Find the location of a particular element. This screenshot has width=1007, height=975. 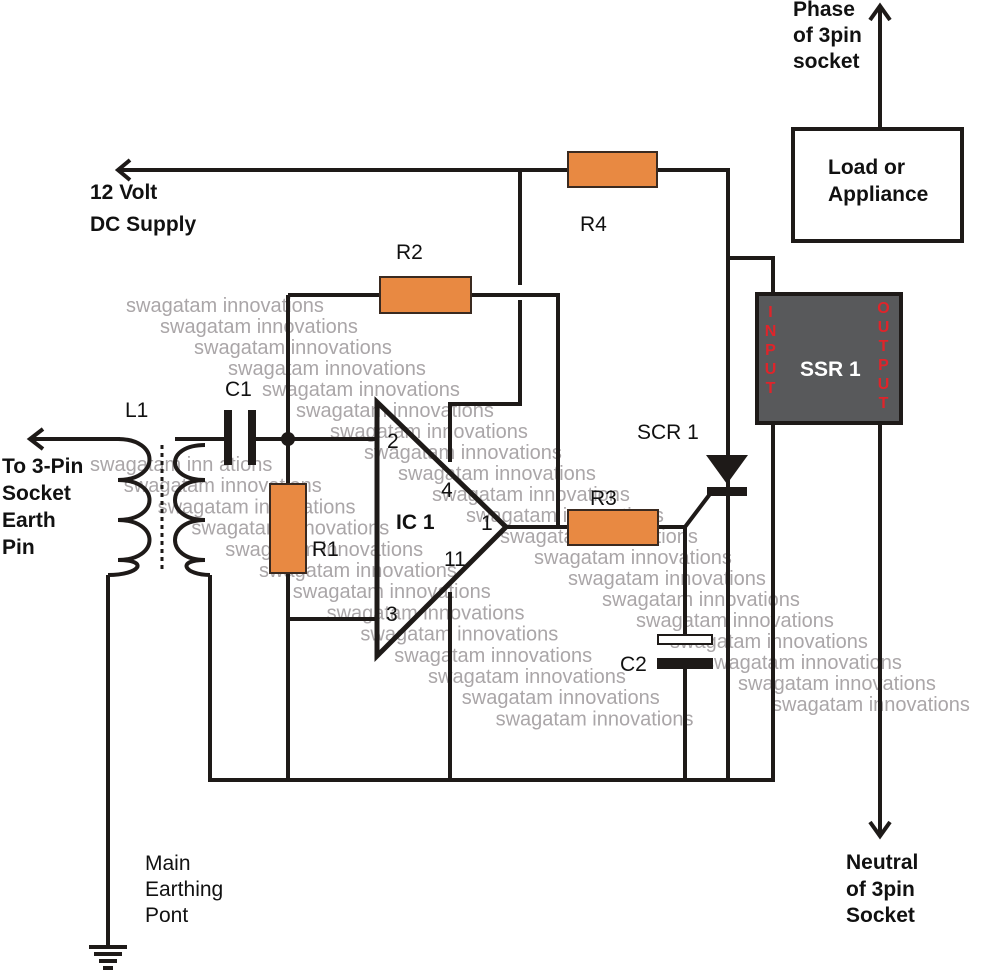

main-earth-label: Earthing is located at coordinates (184, 889).